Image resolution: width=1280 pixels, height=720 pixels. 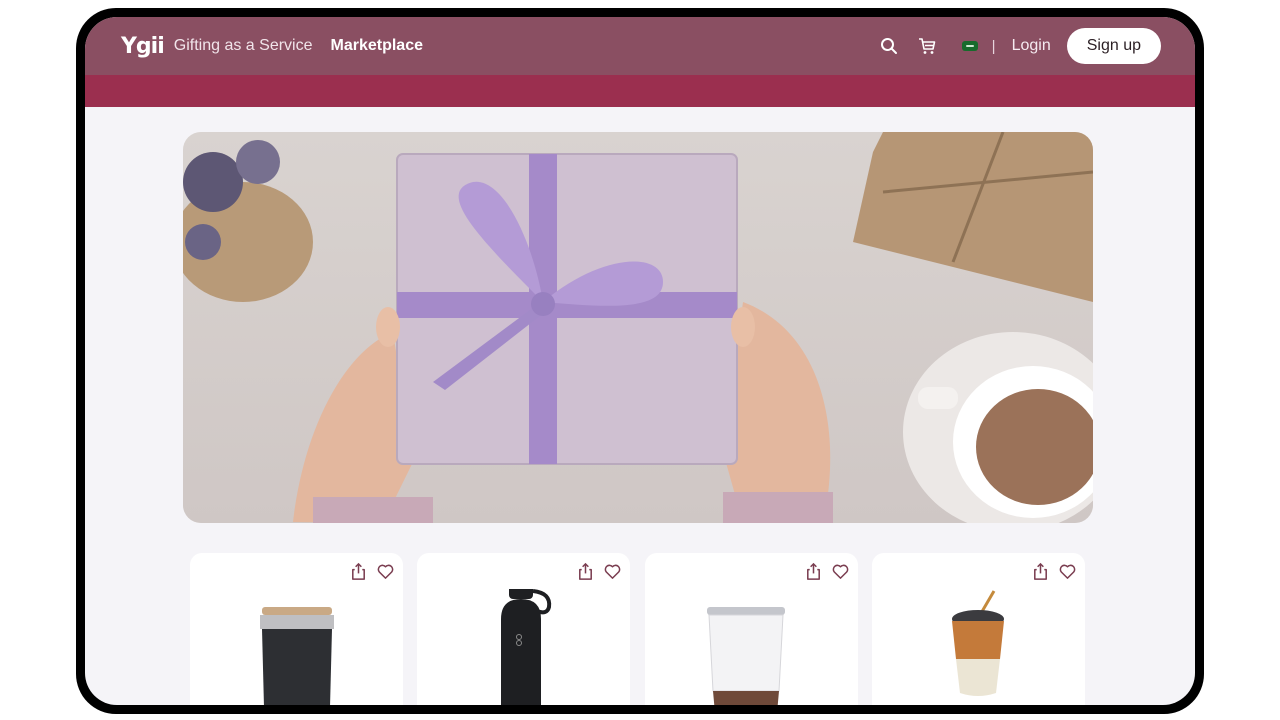 What do you see at coordinates (297, 656) in the screenshot?
I see `tumbler-cup-black` at bounding box center [297, 656].